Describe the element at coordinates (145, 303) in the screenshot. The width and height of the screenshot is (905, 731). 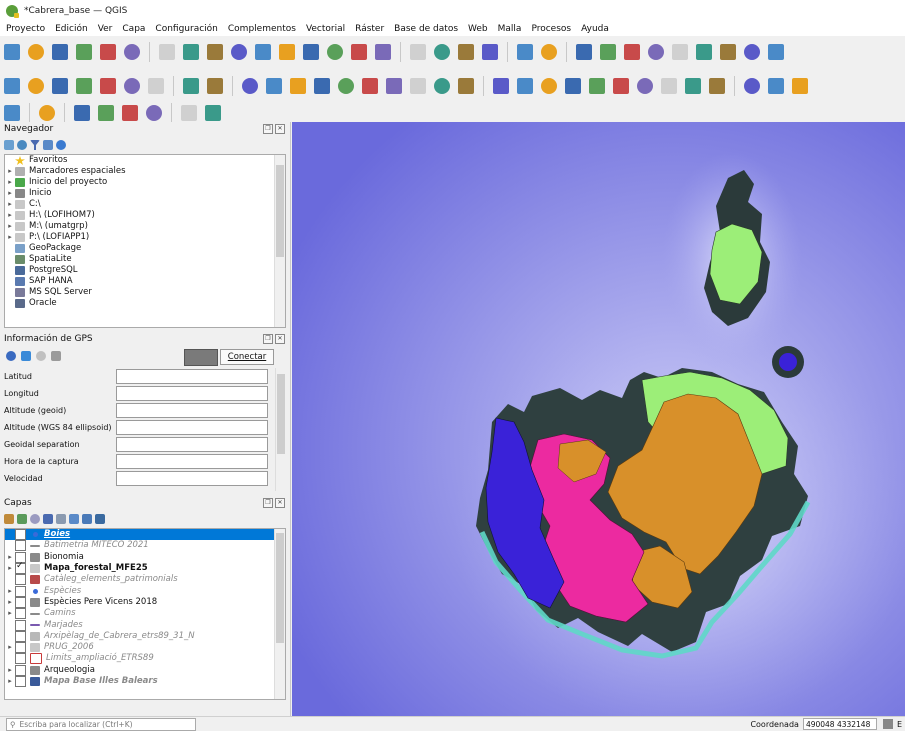
I see `navigator-item: Oracle` at that location.